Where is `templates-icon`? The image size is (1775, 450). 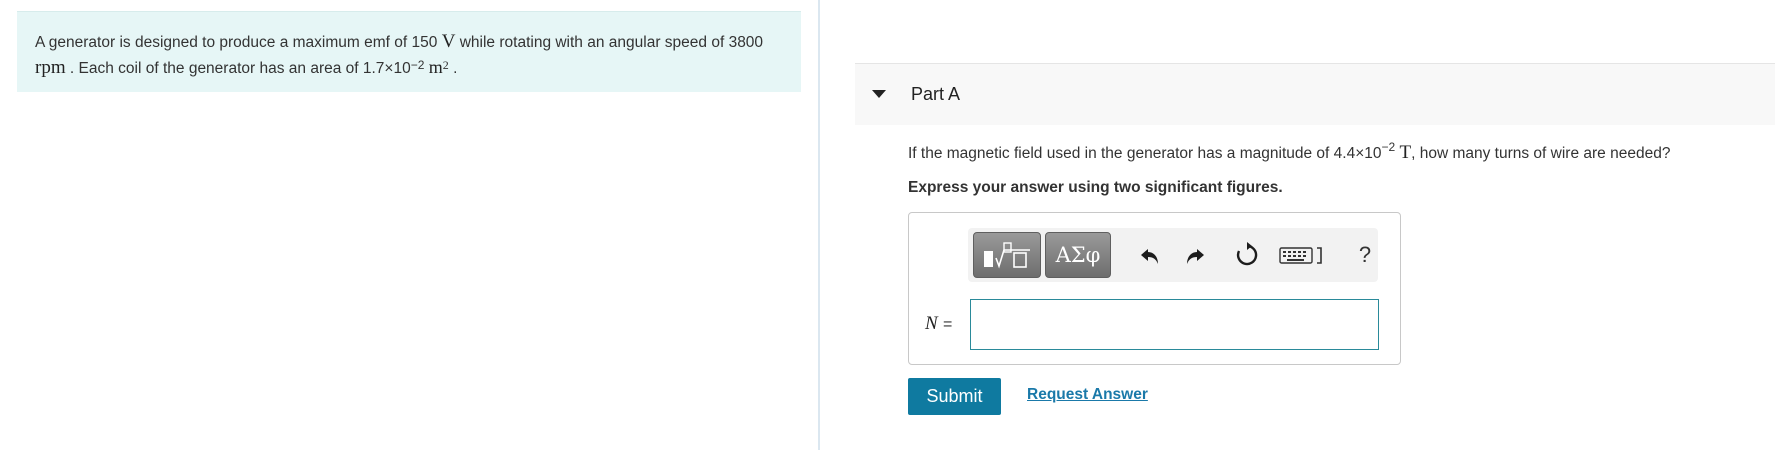 templates-icon is located at coordinates (1007, 255).